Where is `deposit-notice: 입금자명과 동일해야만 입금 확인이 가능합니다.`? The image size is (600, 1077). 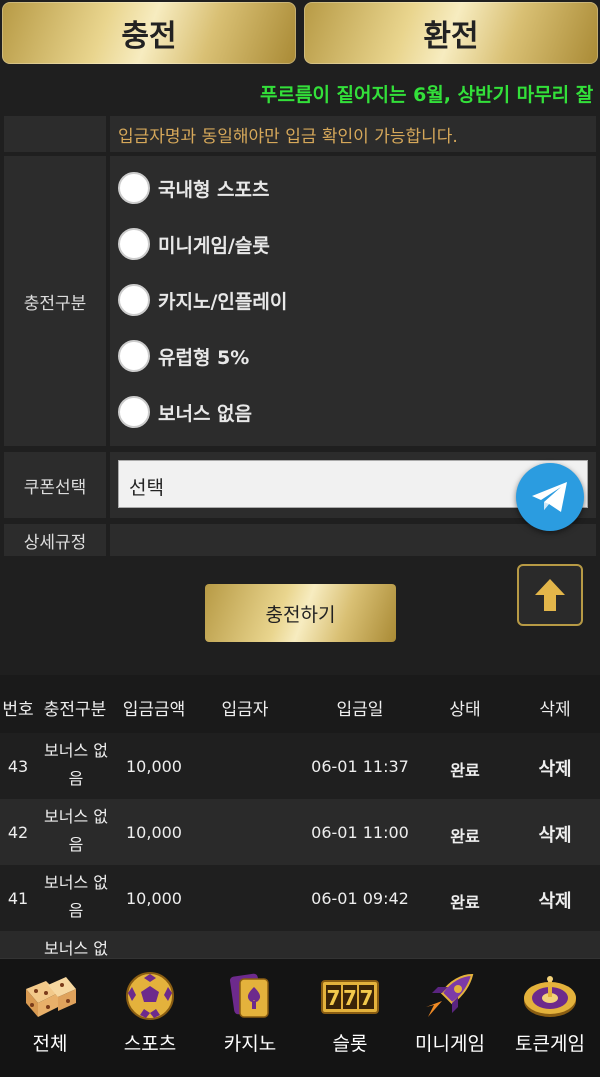 deposit-notice: 입금자명과 동일해야만 입금 확인이 가능합니다. is located at coordinates (288, 137).